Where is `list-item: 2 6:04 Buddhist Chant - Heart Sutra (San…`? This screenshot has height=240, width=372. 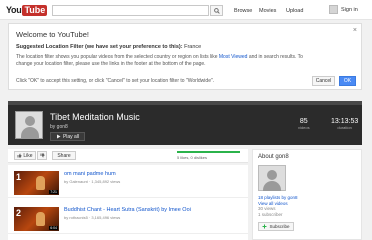
list-item: 2 6:04 Buddhist Chant - Heart Sutra (San… is located at coordinates (128, 217).